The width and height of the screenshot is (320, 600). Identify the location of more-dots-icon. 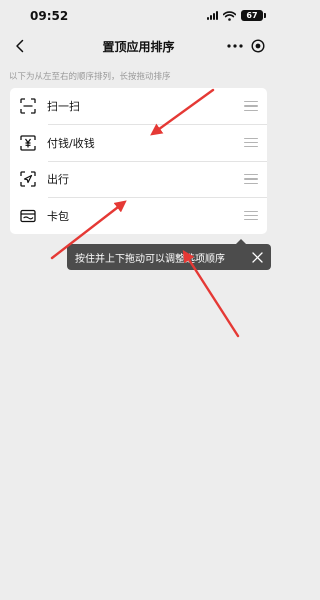
(235, 46).